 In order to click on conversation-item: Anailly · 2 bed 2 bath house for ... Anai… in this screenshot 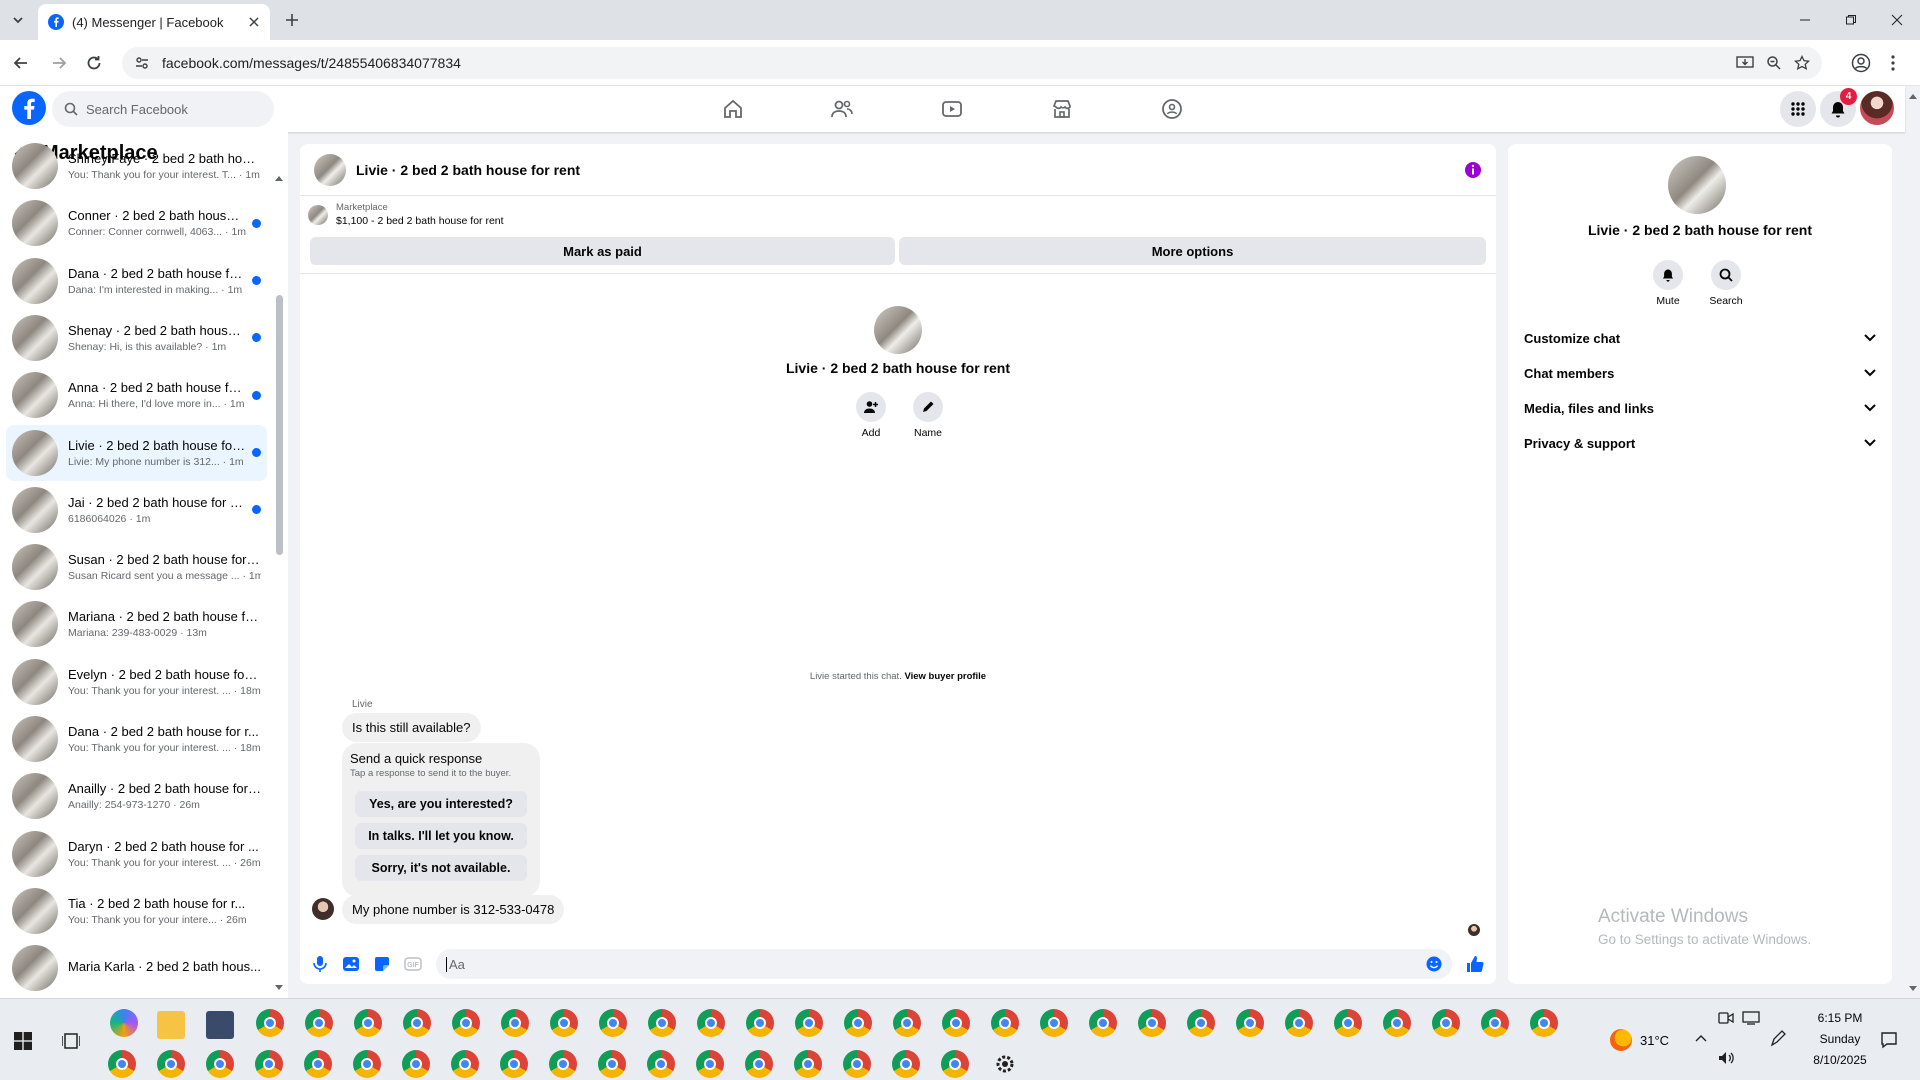, I will do `click(136, 796)`.